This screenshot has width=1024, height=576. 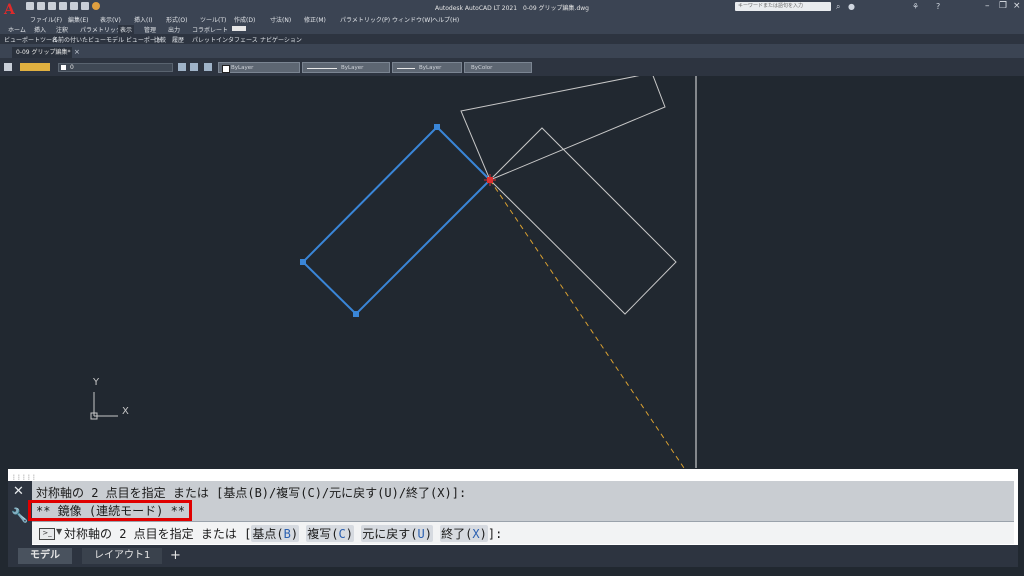 I want to click on tab-view: 表示, so click(x=126, y=29).